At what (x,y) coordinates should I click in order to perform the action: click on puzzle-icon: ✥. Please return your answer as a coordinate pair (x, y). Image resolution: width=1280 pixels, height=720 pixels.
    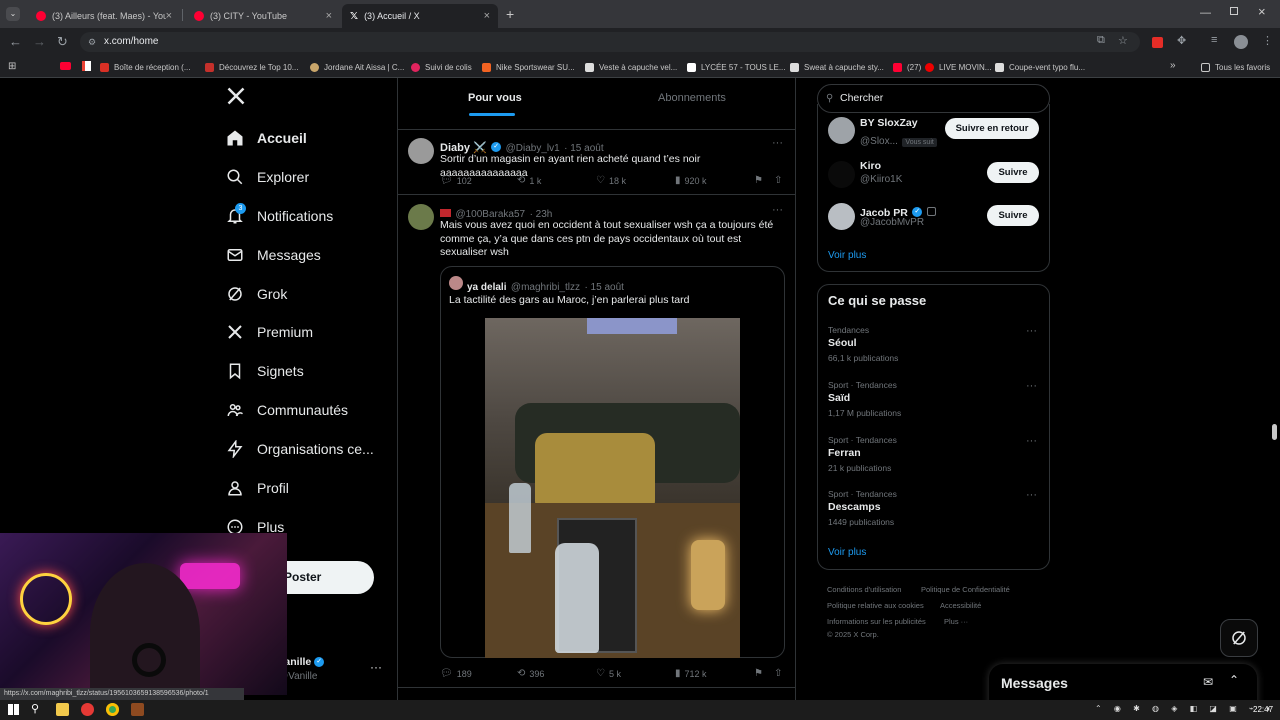
    Looking at the image, I should click on (1181, 40).